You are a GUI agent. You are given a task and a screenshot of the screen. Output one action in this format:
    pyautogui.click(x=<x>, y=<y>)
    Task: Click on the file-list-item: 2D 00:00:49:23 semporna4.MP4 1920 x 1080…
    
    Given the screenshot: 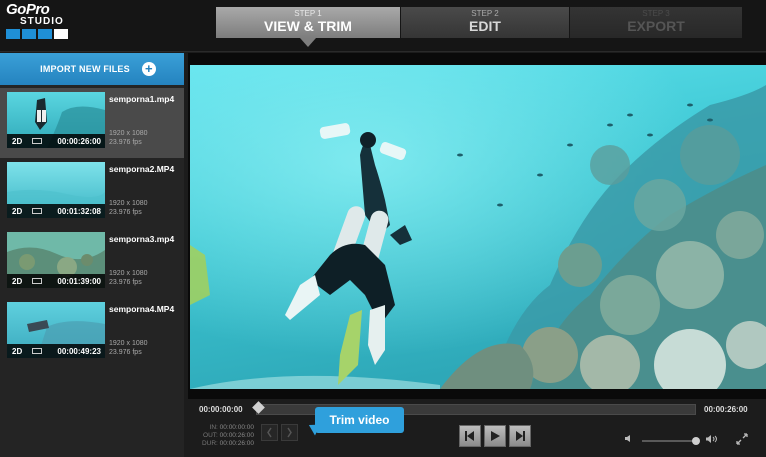 What is the action you would take?
    pyautogui.click(x=92, y=333)
    